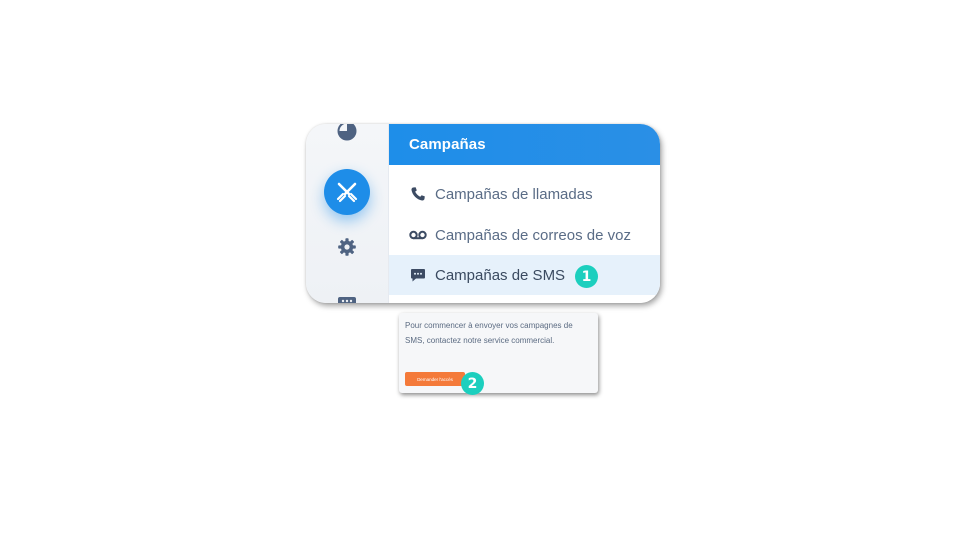 This screenshot has width=960, height=540. I want to click on menu-item-call-campaigns: Campañas de llamadas, so click(524, 194).